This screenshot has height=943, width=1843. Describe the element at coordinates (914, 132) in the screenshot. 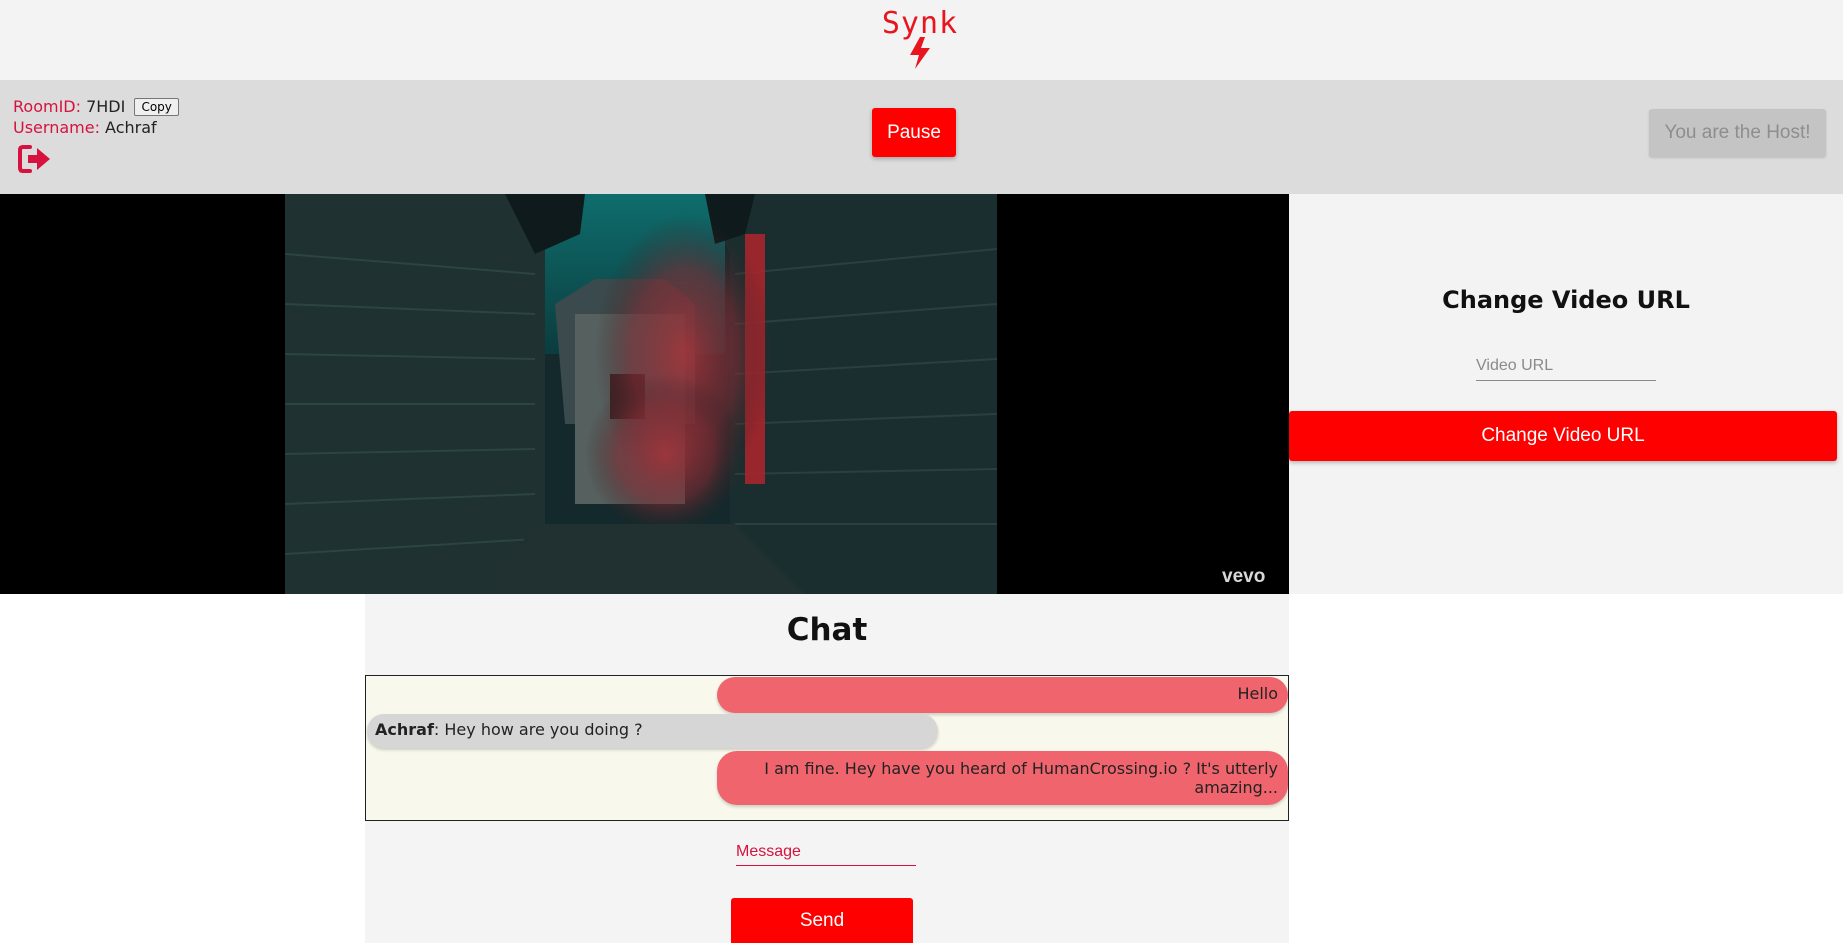

I see `pause-button: Pause` at that location.